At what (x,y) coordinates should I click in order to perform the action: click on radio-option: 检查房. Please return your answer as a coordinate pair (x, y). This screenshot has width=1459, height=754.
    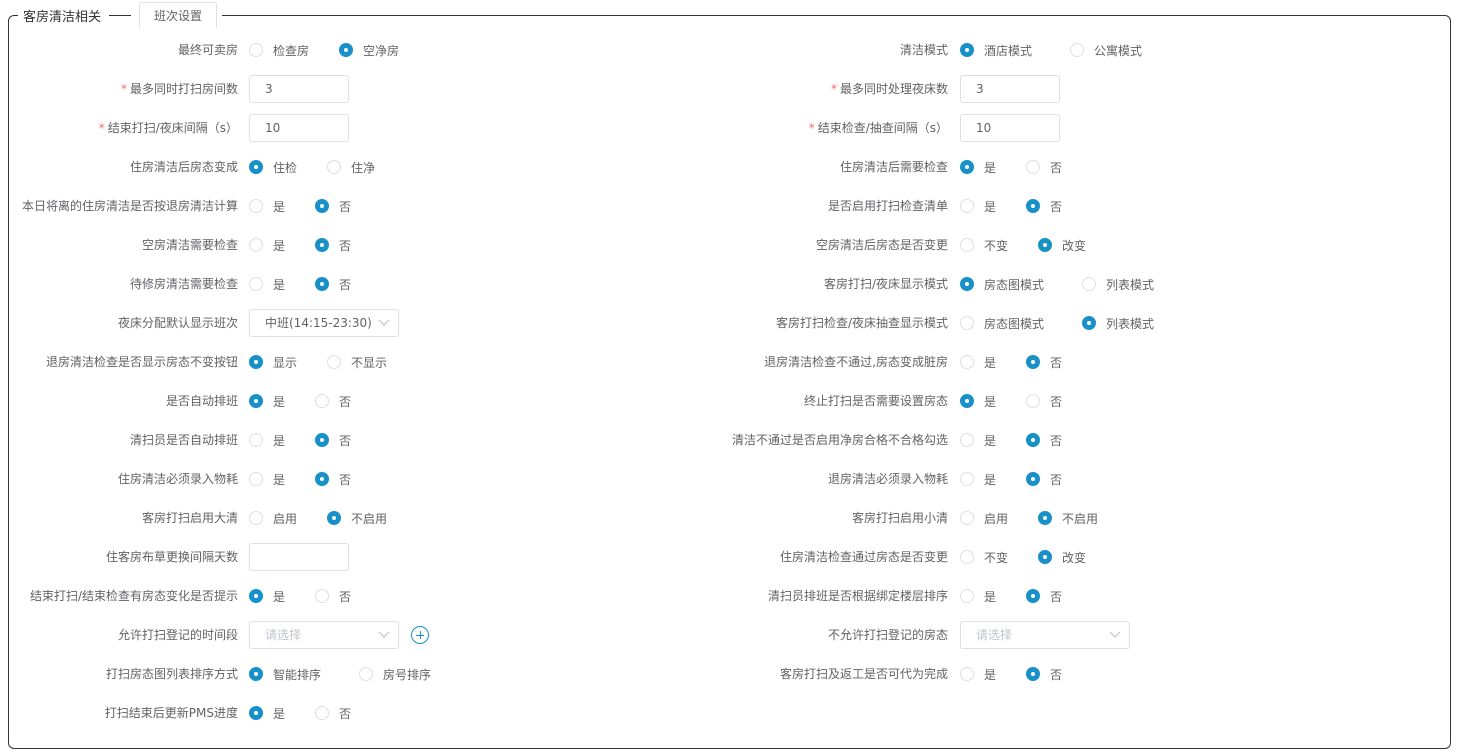
    Looking at the image, I should click on (279, 50).